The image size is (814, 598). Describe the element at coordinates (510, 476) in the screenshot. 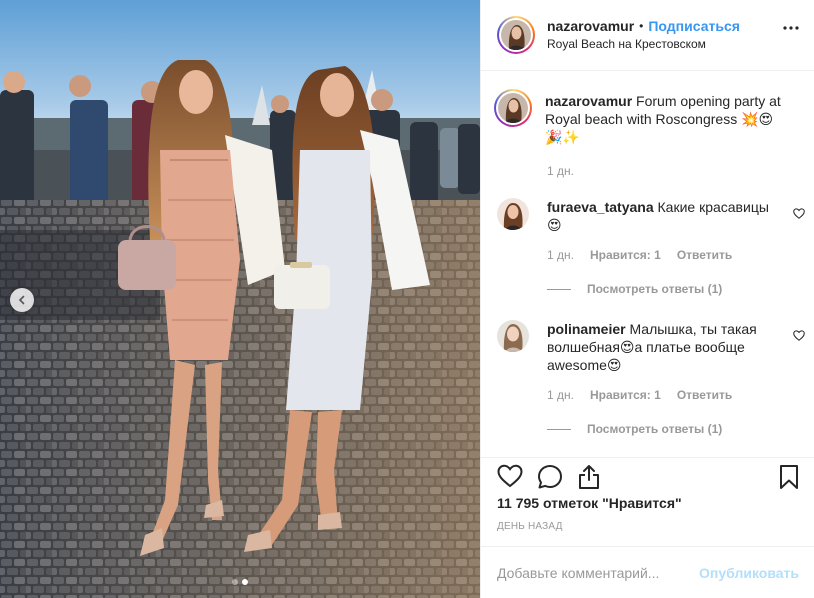

I see `heart-icon` at that location.